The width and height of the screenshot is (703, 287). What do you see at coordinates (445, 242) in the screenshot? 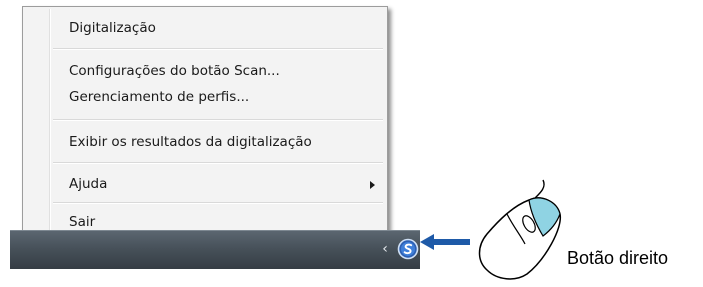
I see `pointer-arrow-icon` at bounding box center [445, 242].